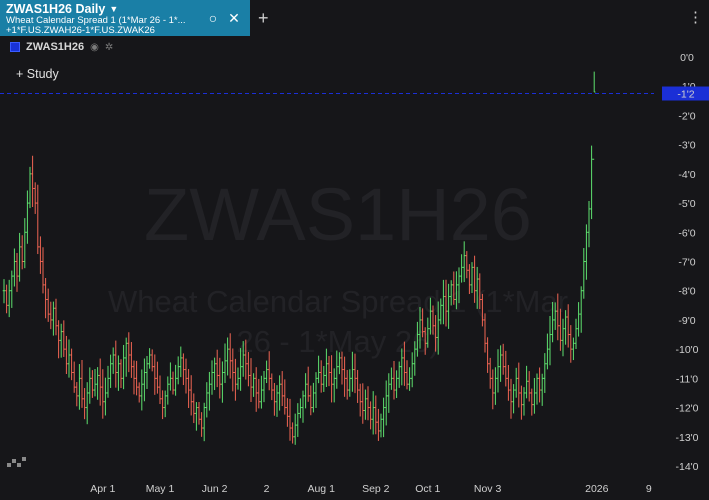 This screenshot has height=500, width=709. What do you see at coordinates (687, 58) in the screenshot?
I see `y-tick-label: 0'0` at bounding box center [687, 58].